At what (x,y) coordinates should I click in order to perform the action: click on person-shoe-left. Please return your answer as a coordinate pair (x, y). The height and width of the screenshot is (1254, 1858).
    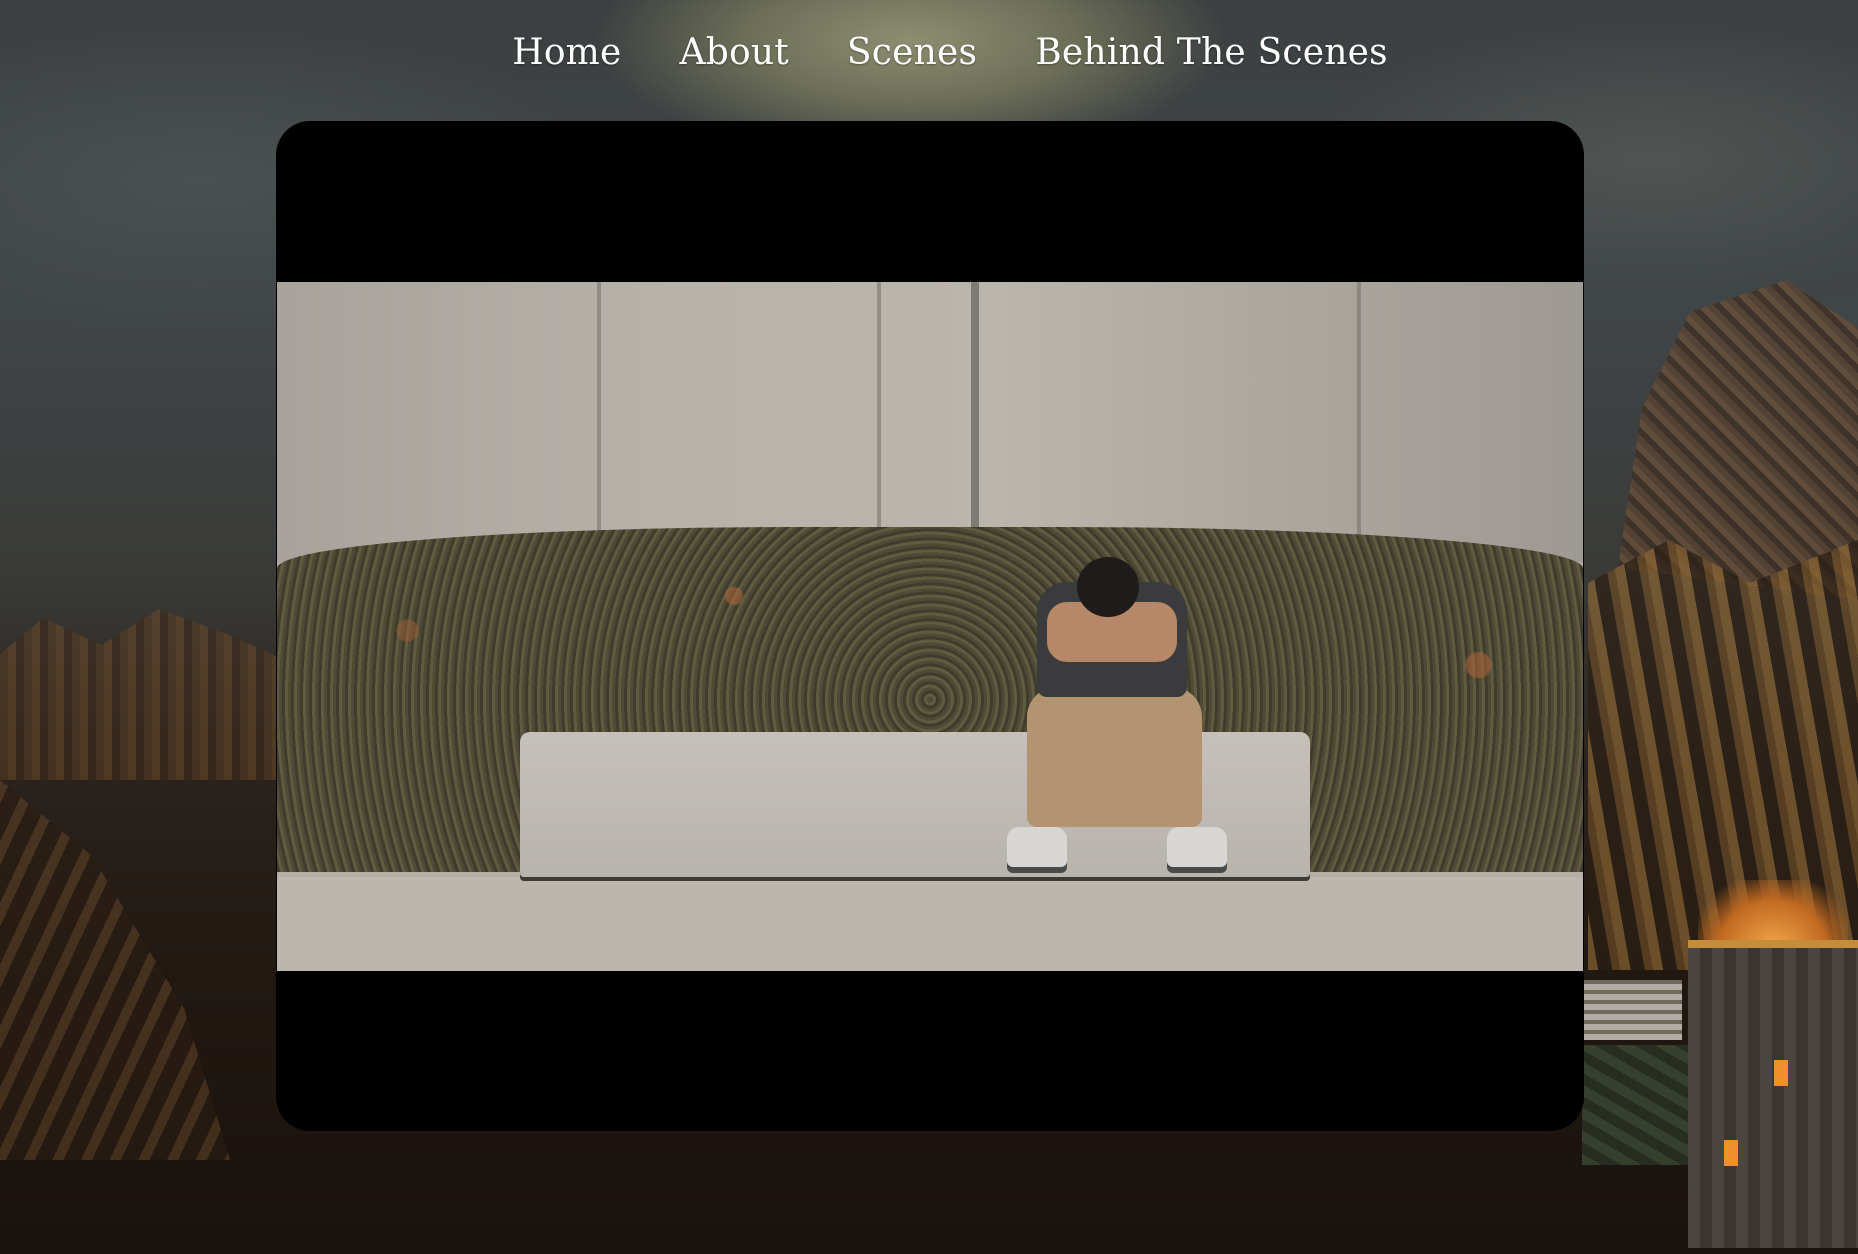
    Looking at the image, I should click on (1037, 847).